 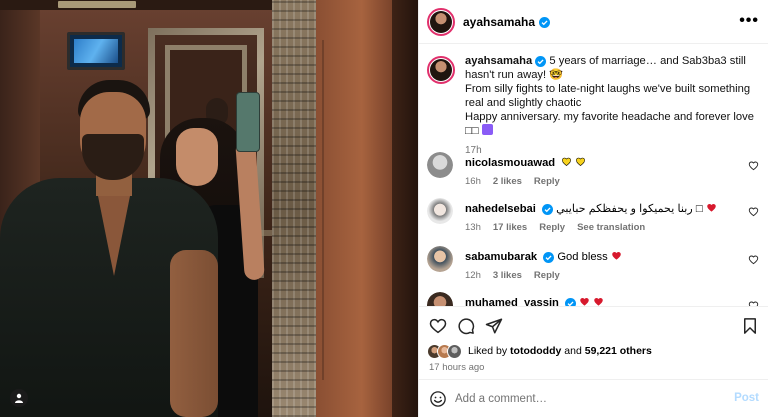 I want to click on caption-username: ayahsamaha, so click(x=498, y=61).